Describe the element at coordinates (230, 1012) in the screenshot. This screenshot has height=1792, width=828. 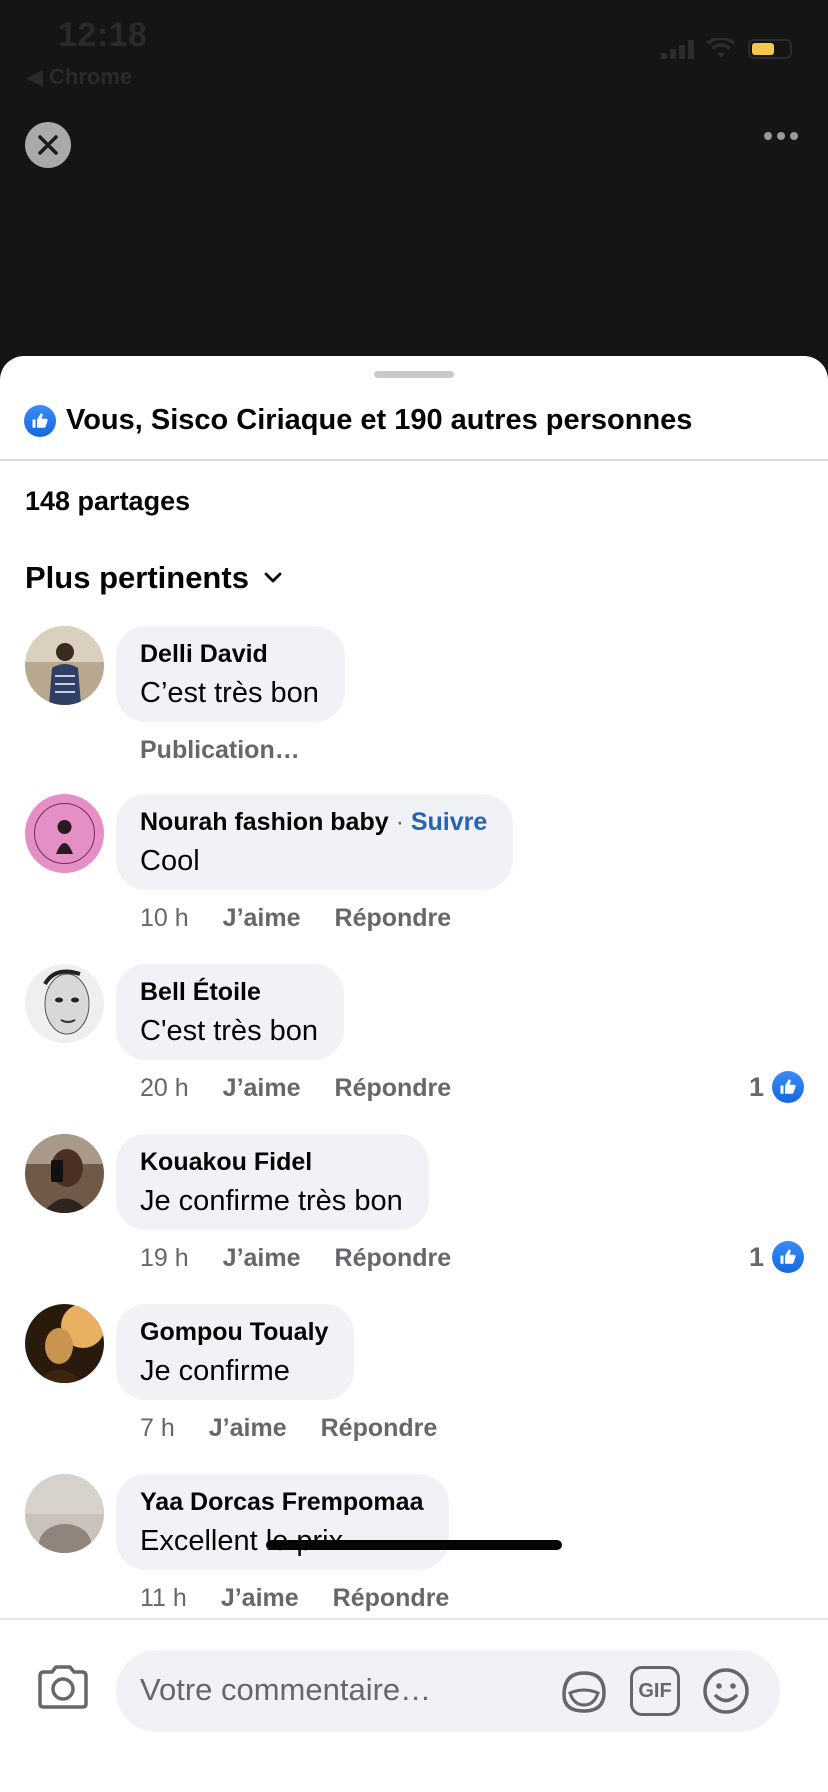
I see `comment-bubble: Bell Étoile C'est très bon` at that location.